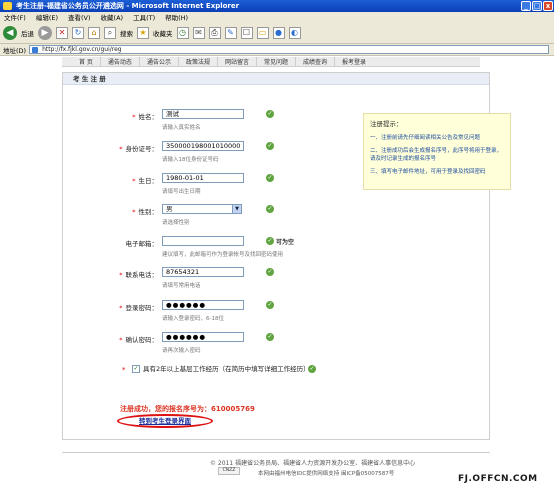 The width and height of the screenshot is (554, 489). I want to click on nav-guestbook: 网站留言, so click(237, 61).